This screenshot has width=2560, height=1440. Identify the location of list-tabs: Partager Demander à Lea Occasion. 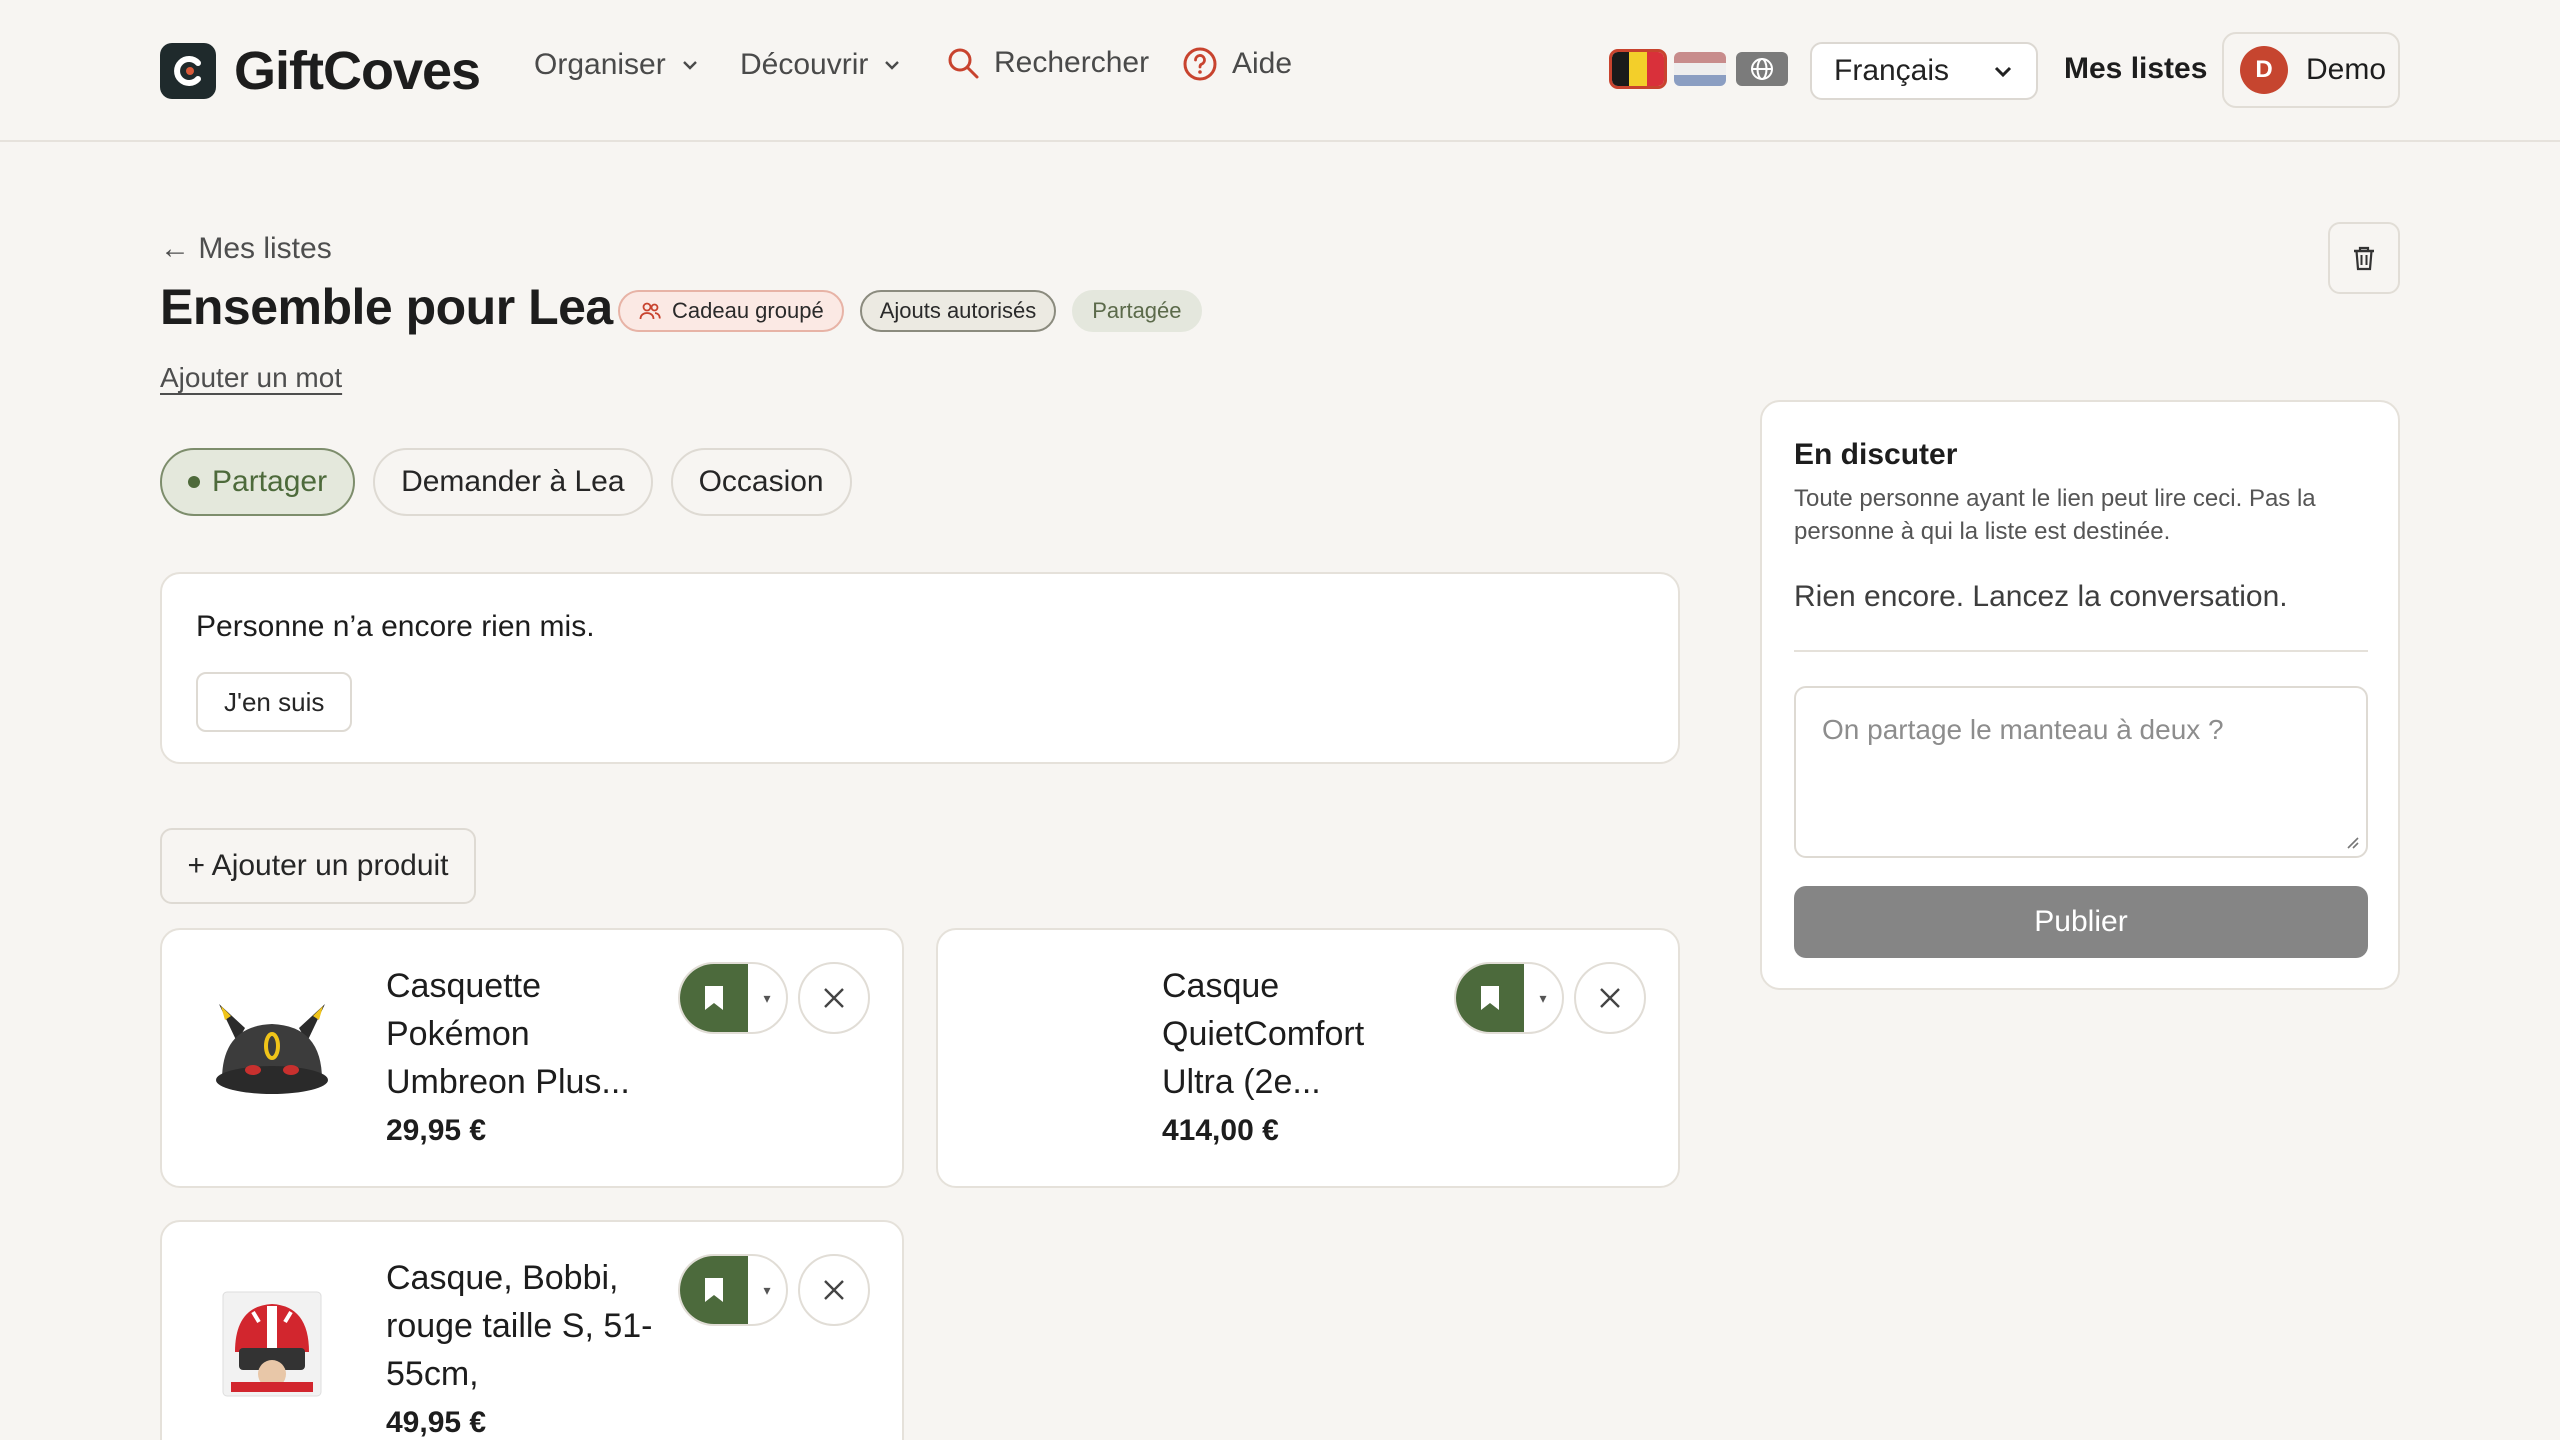
(506, 482).